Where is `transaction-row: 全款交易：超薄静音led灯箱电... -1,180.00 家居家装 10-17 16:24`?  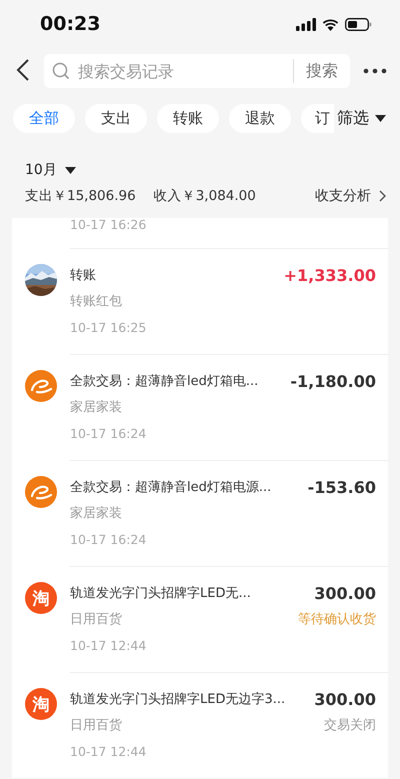
transaction-row: 全款交易：超薄静音led灯箱电... -1,180.00 家居家装 10-17 16:24 is located at coordinates (200, 407).